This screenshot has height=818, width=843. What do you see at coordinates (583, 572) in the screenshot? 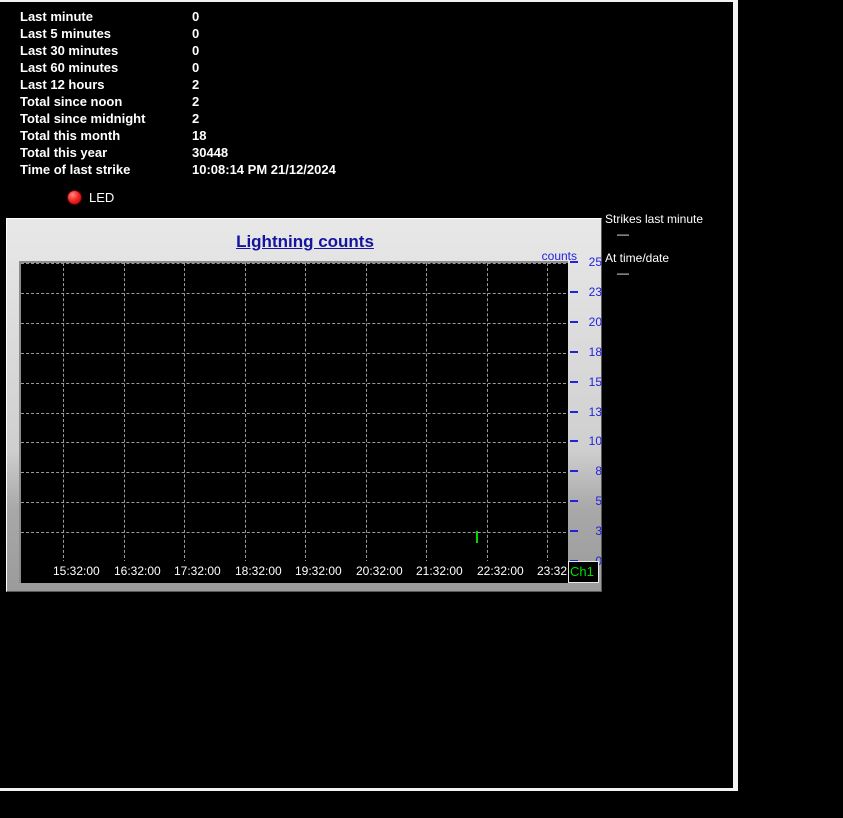
I see `chart-channel-legend: Ch1` at bounding box center [583, 572].